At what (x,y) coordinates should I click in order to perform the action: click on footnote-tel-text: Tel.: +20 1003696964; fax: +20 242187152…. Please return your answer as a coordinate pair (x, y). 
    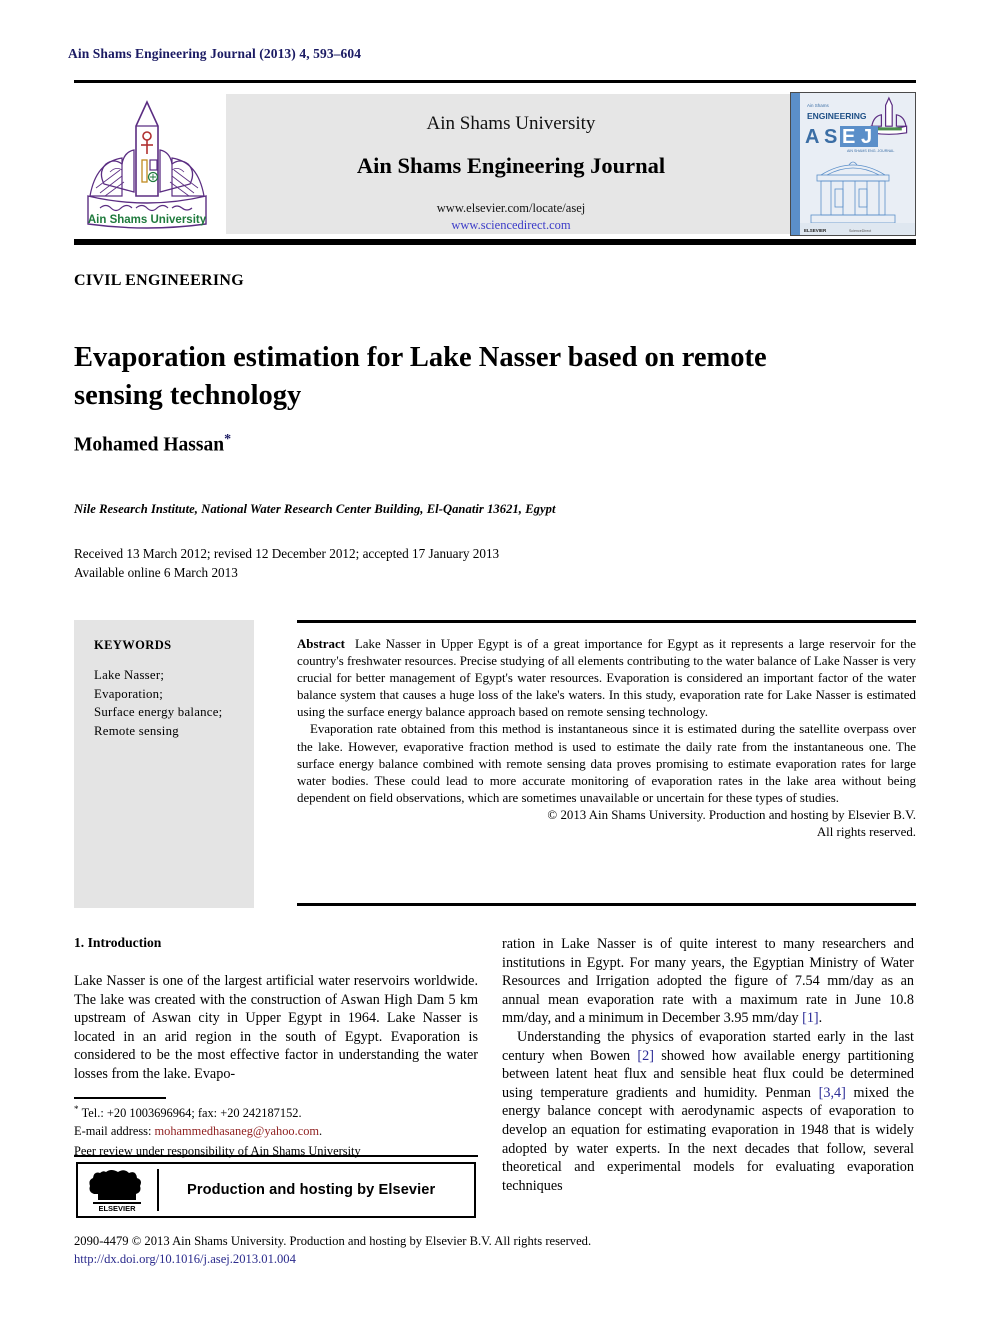
    Looking at the image, I should click on (191, 1113).